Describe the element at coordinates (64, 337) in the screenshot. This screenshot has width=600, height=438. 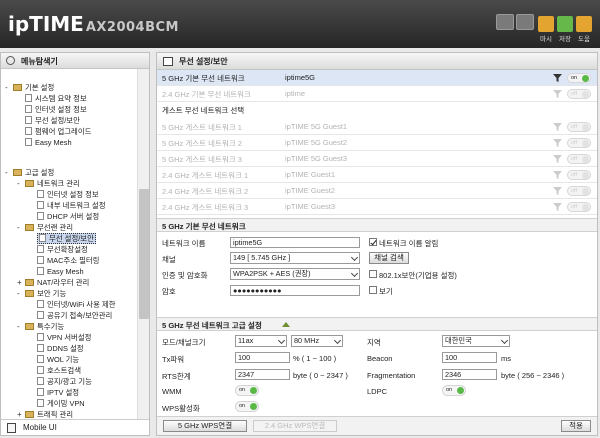
I see `menu-vpn-server: VPN 서버설정` at that location.